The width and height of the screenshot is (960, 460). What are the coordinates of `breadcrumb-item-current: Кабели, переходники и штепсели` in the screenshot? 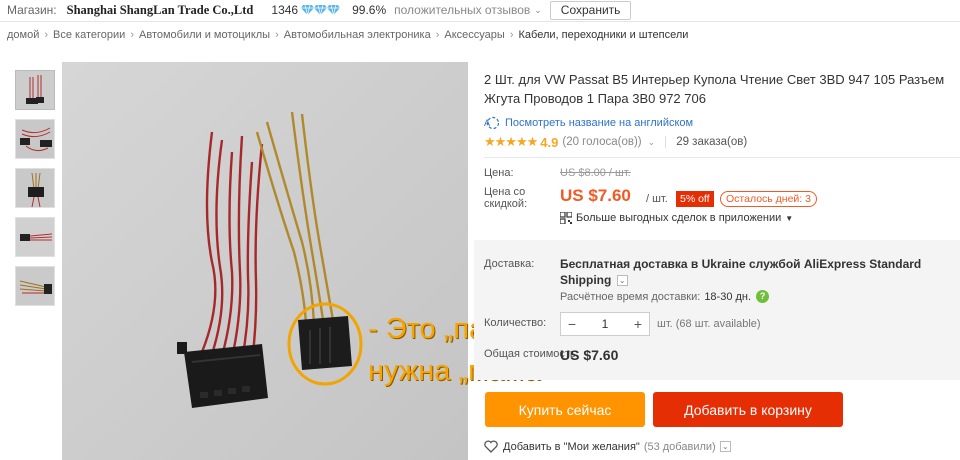 It's located at (604, 35).